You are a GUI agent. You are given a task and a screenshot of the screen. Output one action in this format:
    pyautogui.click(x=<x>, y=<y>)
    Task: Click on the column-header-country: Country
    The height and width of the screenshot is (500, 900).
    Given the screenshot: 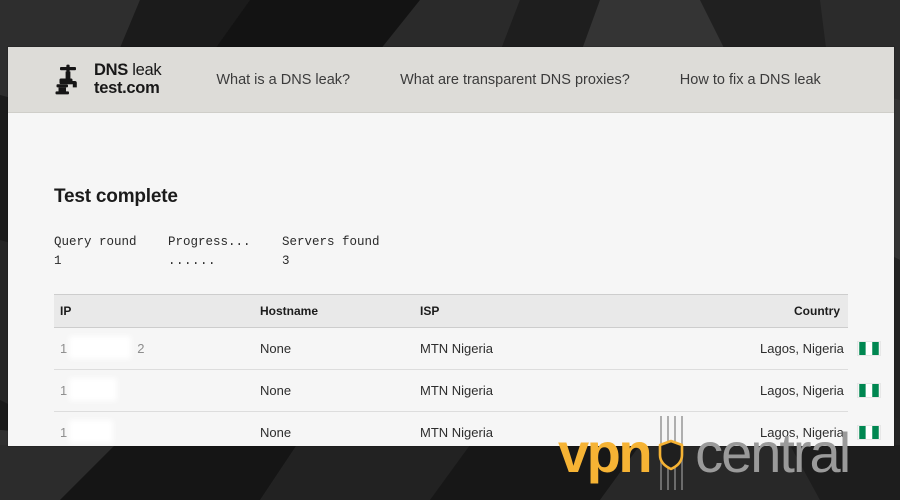 What is the action you would take?
    pyautogui.click(x=801, y=310)
    